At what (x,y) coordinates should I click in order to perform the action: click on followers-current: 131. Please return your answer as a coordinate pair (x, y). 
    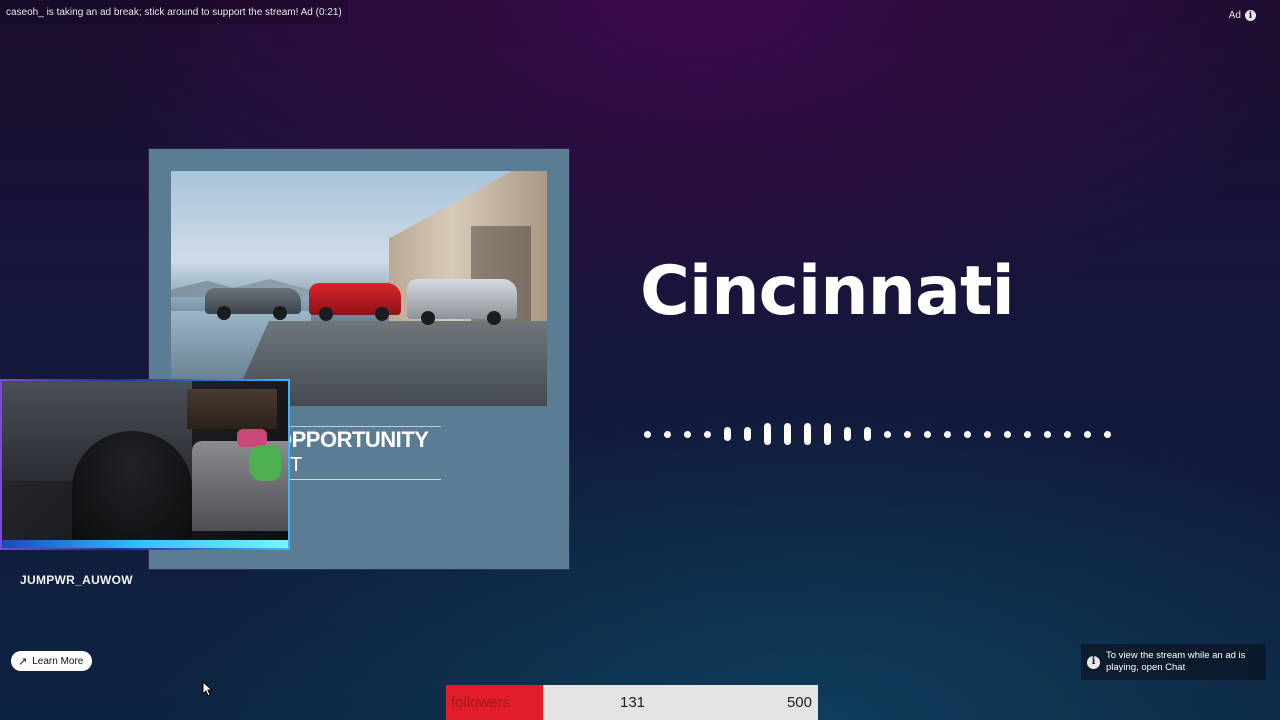
    Looking at the image, I should click on (633, 702).